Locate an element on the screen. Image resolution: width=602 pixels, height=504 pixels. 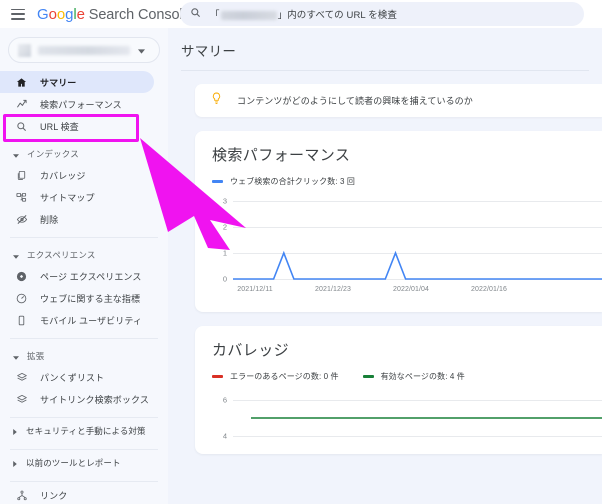
sidebar-item-label: ページ エクスペリエンス is located at coordinates (91, 276).